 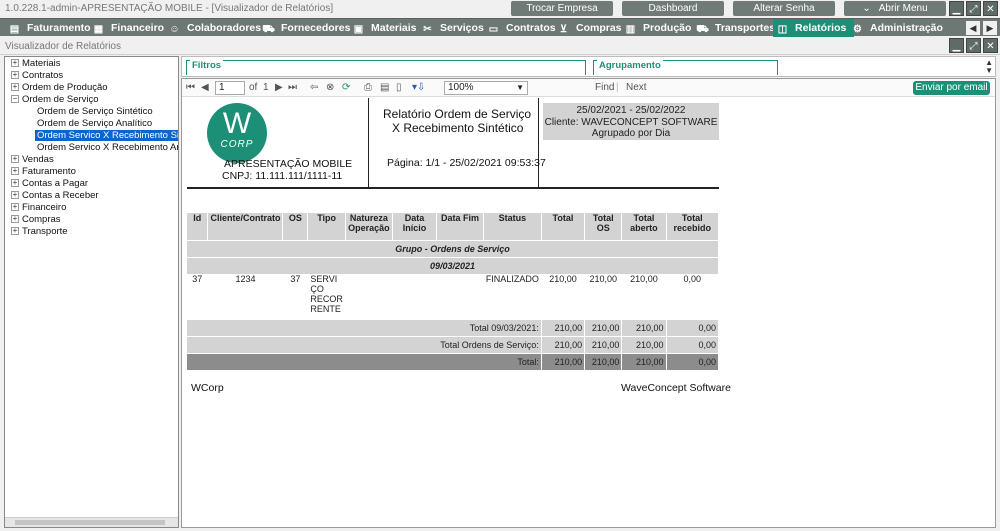 I want to click on tree-item-transporte: + Transporte, so click(x=39, y=232).